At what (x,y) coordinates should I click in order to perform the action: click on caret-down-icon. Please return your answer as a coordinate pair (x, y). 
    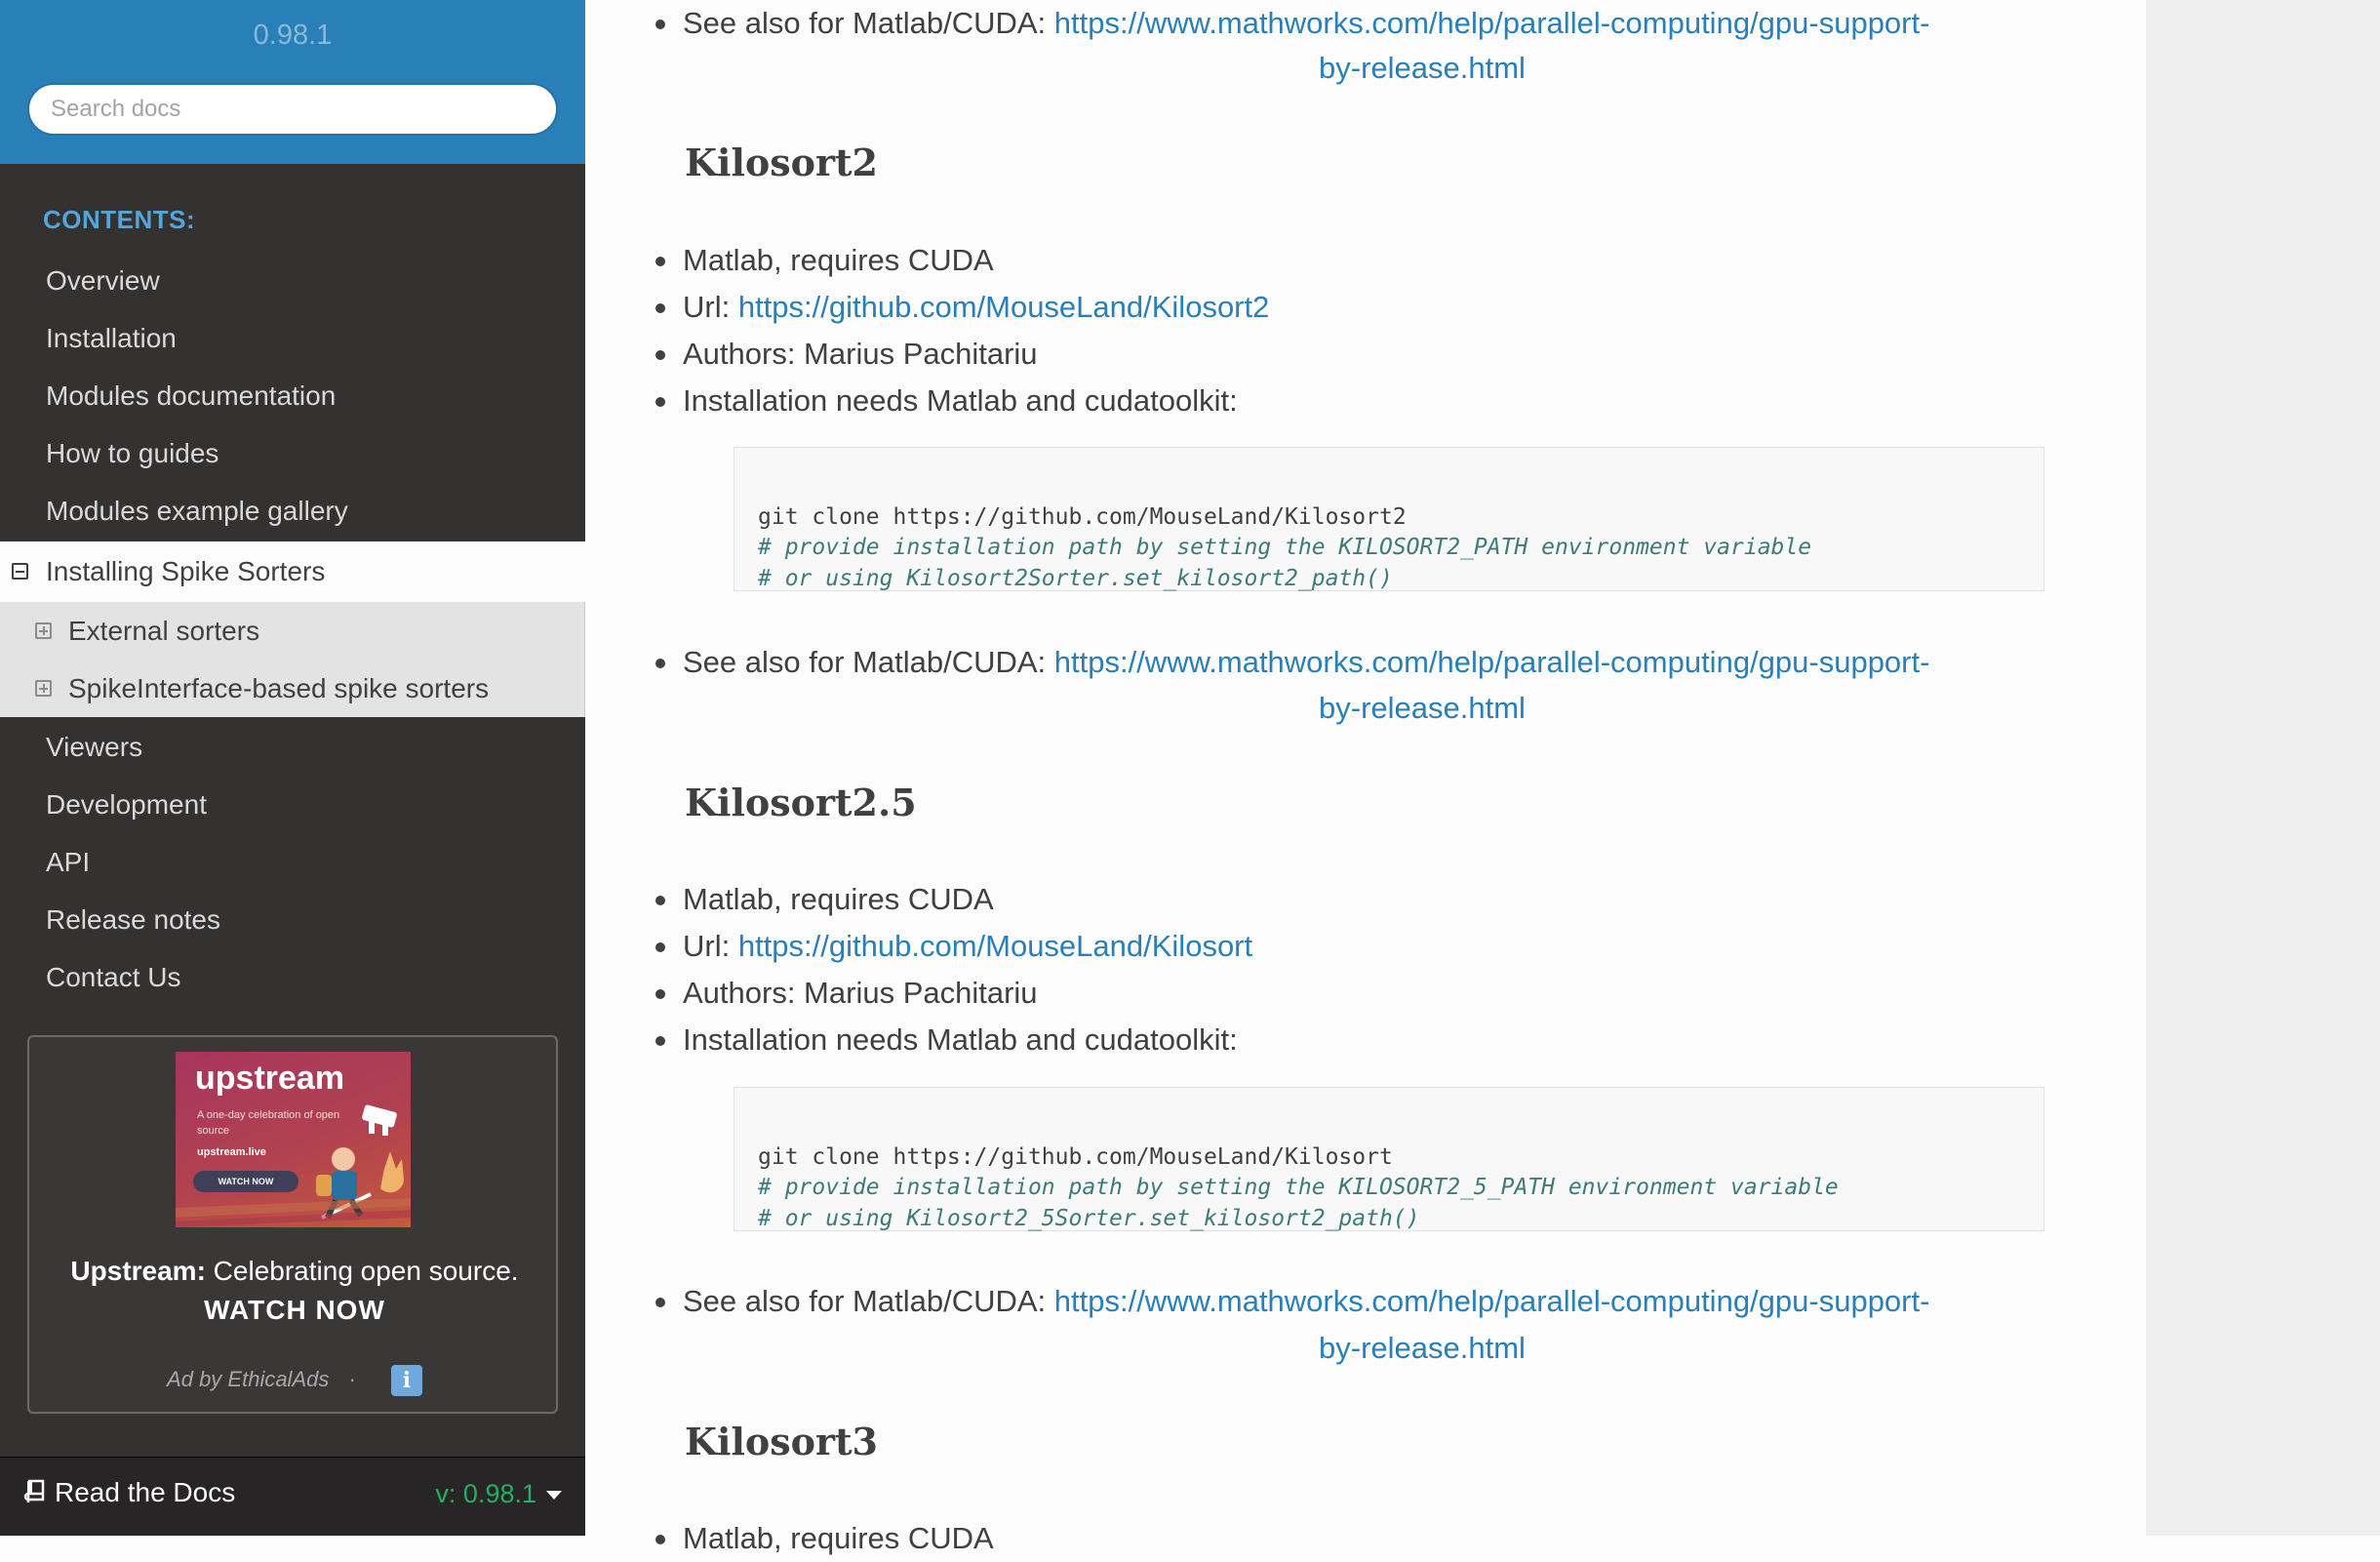
    Looking at the image, I should click on (554, 1496).